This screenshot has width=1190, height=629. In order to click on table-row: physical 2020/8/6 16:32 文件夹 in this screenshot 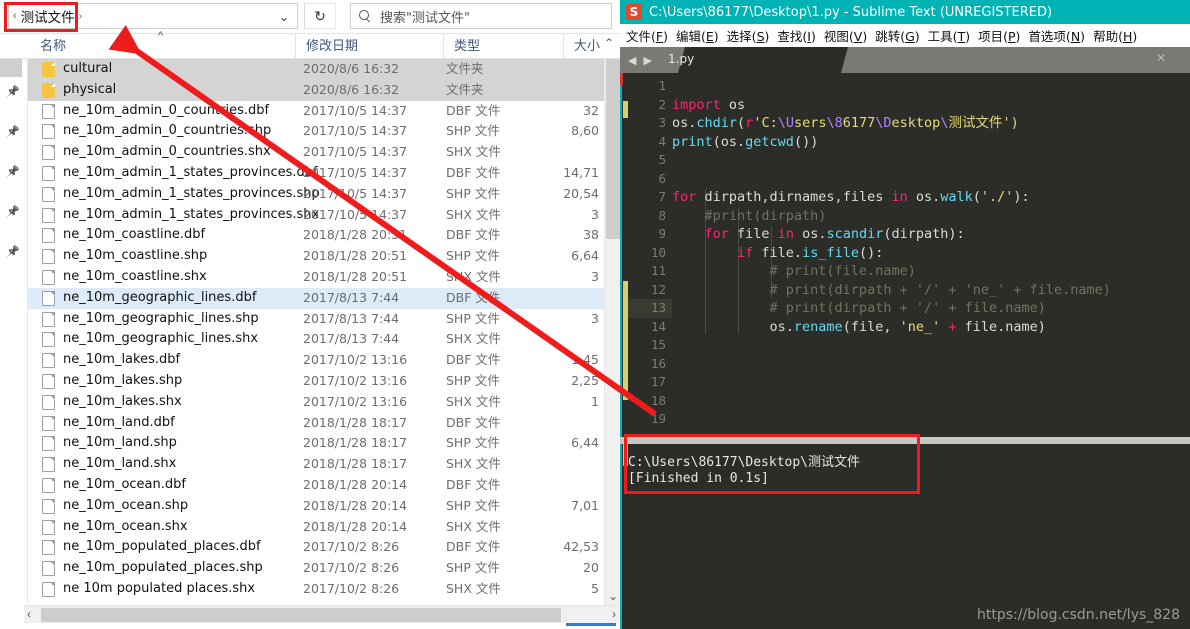, I will do `click(316, 90)`.